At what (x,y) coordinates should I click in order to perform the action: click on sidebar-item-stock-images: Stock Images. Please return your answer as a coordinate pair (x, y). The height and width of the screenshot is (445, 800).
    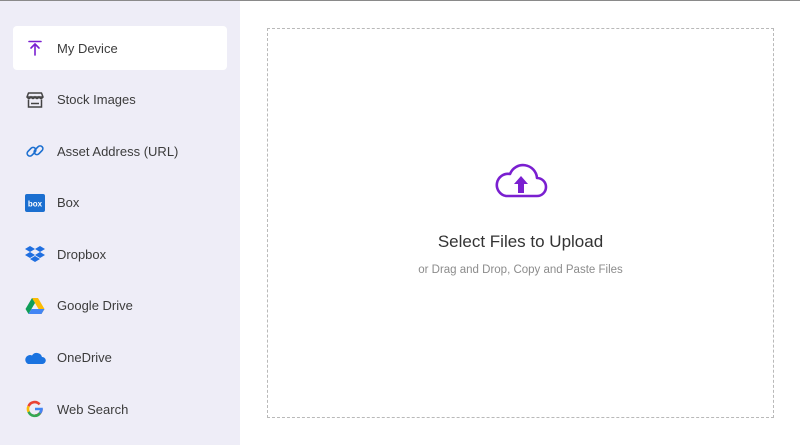
    Looking at the image, I should click on (120, 100).